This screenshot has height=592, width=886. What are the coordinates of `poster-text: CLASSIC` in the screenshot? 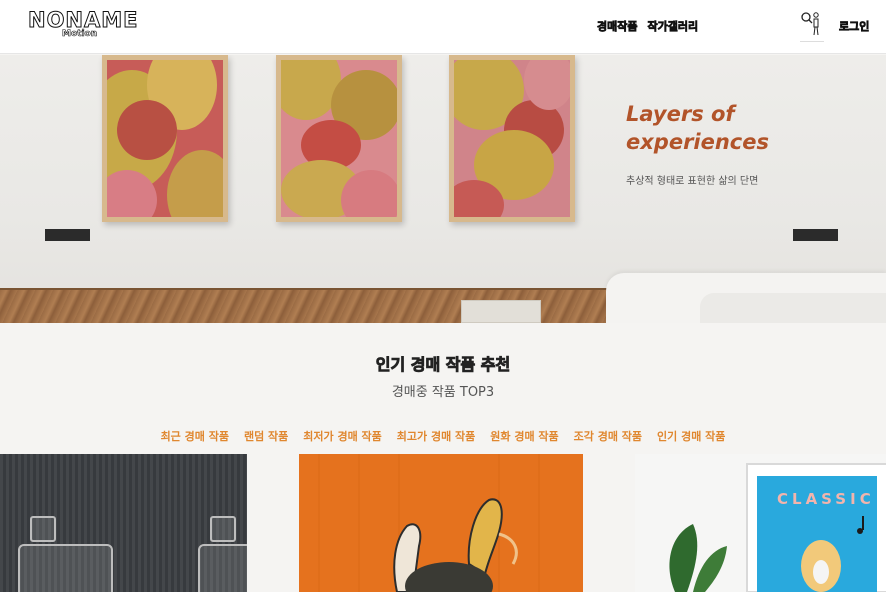 It's located at (826, 499).